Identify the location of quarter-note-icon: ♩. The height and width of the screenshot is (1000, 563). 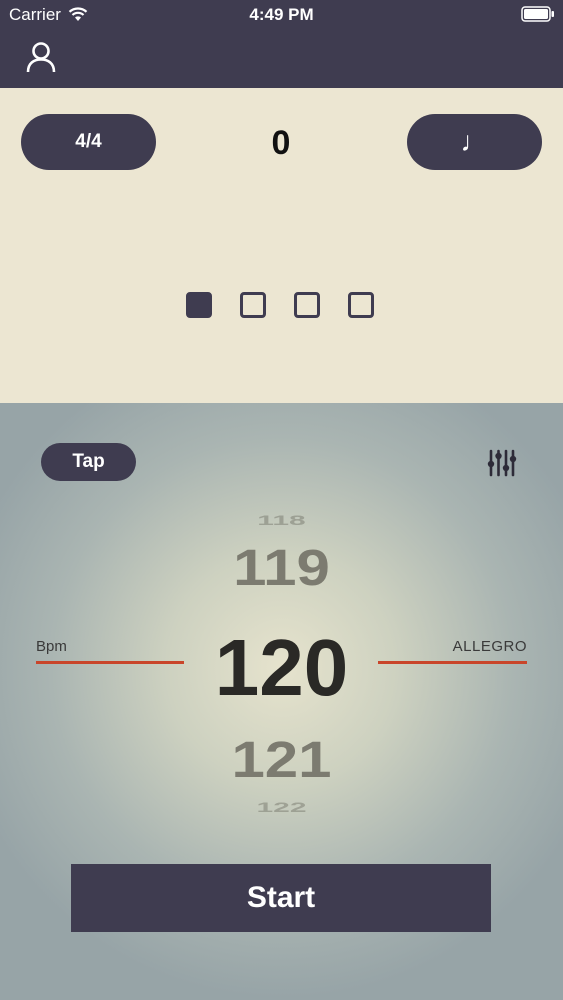
(474, 141).